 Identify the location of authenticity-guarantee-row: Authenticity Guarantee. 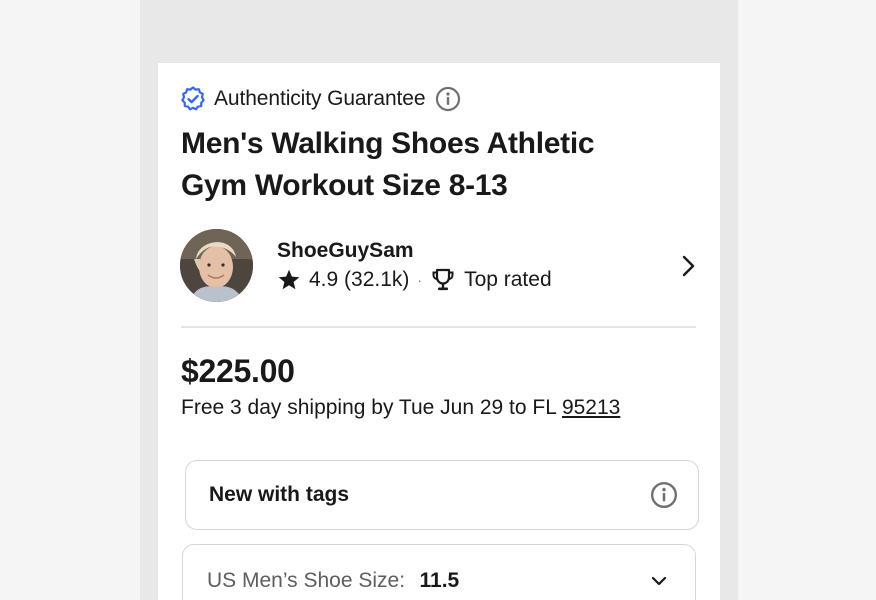
(320, 99).